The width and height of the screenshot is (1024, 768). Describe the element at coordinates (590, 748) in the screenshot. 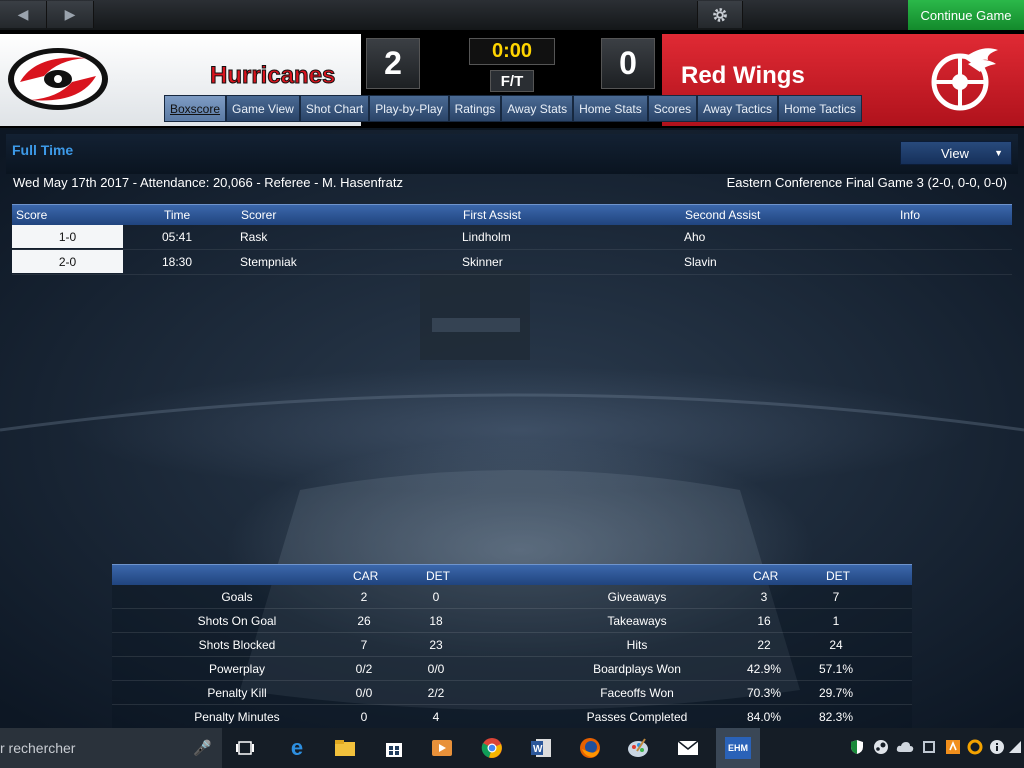

I see `firefox-icon` at that location.